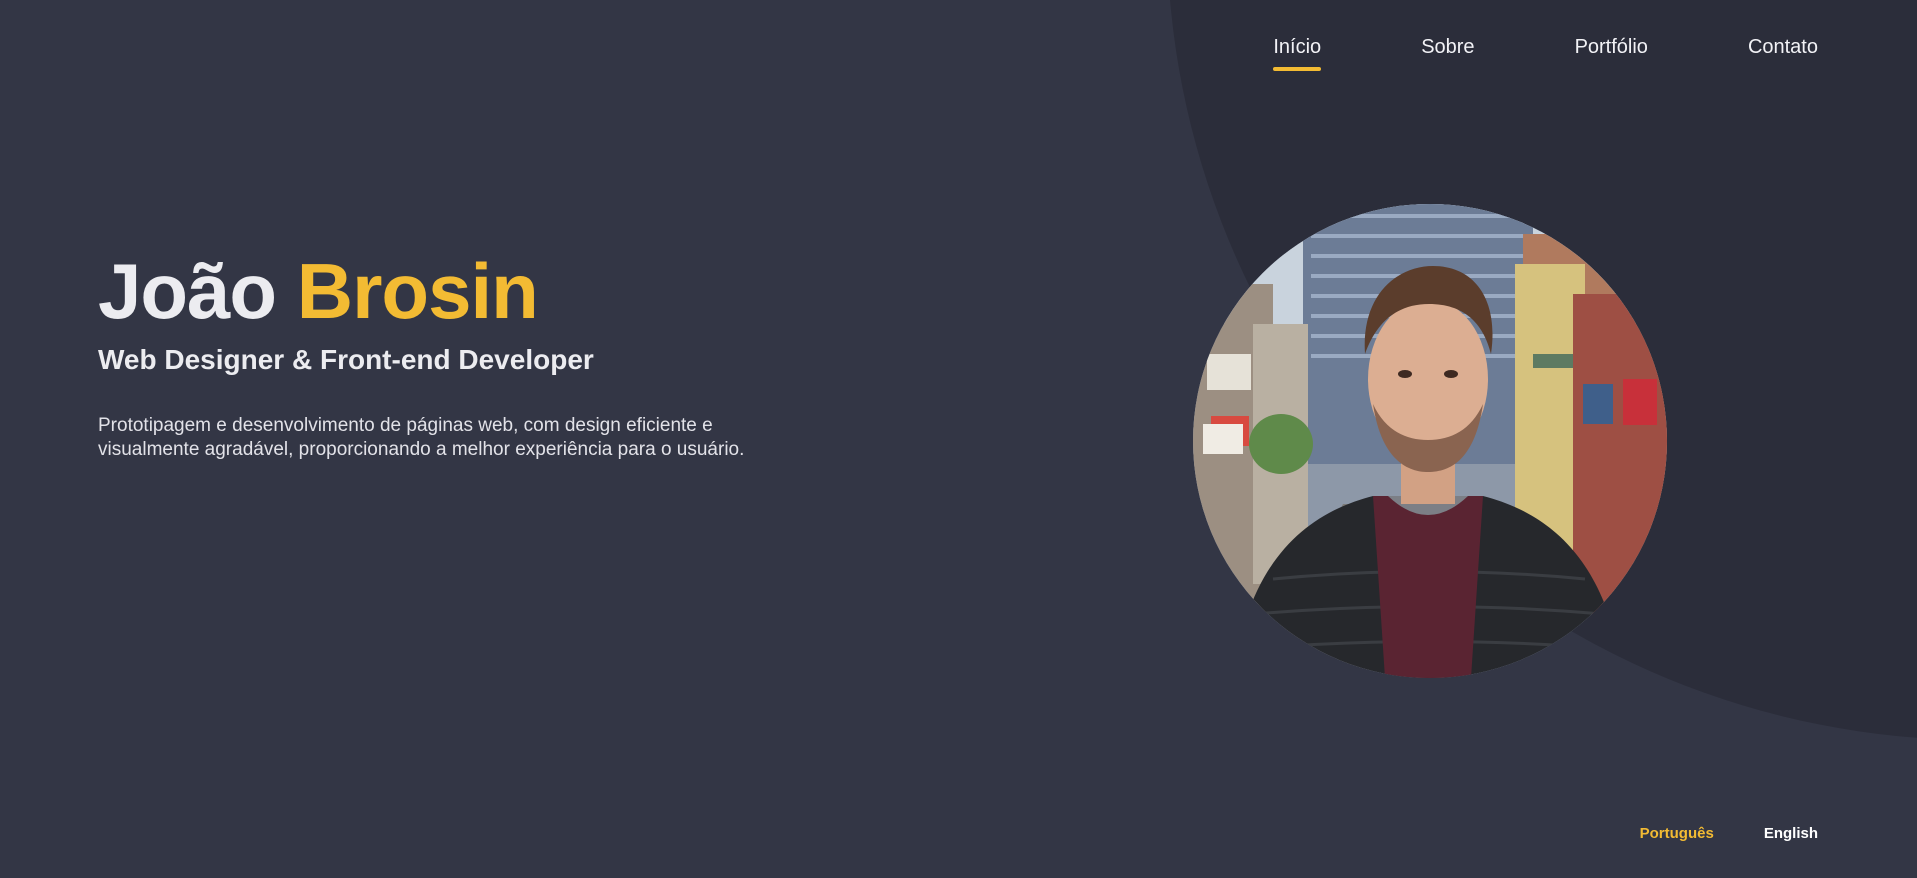 This screenshot has height=878, width=1917. I want to click on profile-photo, so click(1430, 441).